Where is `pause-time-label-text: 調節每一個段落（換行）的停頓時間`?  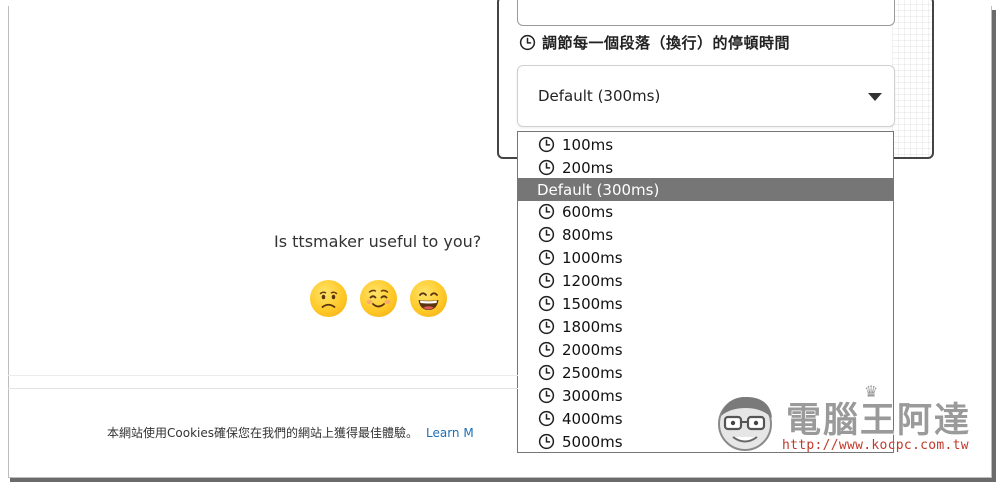 pause-time-label-text: 調節每一個段落（換行）的停頓時間 is located at coordinates (666, 42).